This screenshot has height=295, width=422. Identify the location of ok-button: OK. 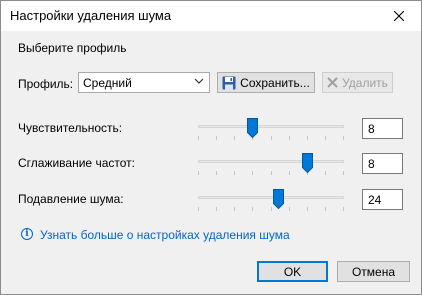
(292, 271).